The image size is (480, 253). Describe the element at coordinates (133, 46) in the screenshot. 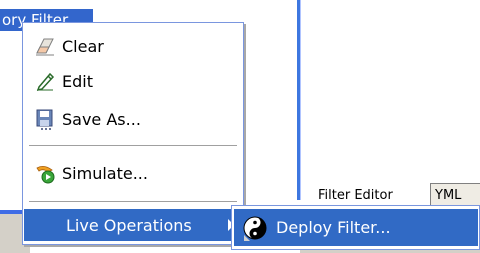

I see `menu-item-clear: Clear` at that location.